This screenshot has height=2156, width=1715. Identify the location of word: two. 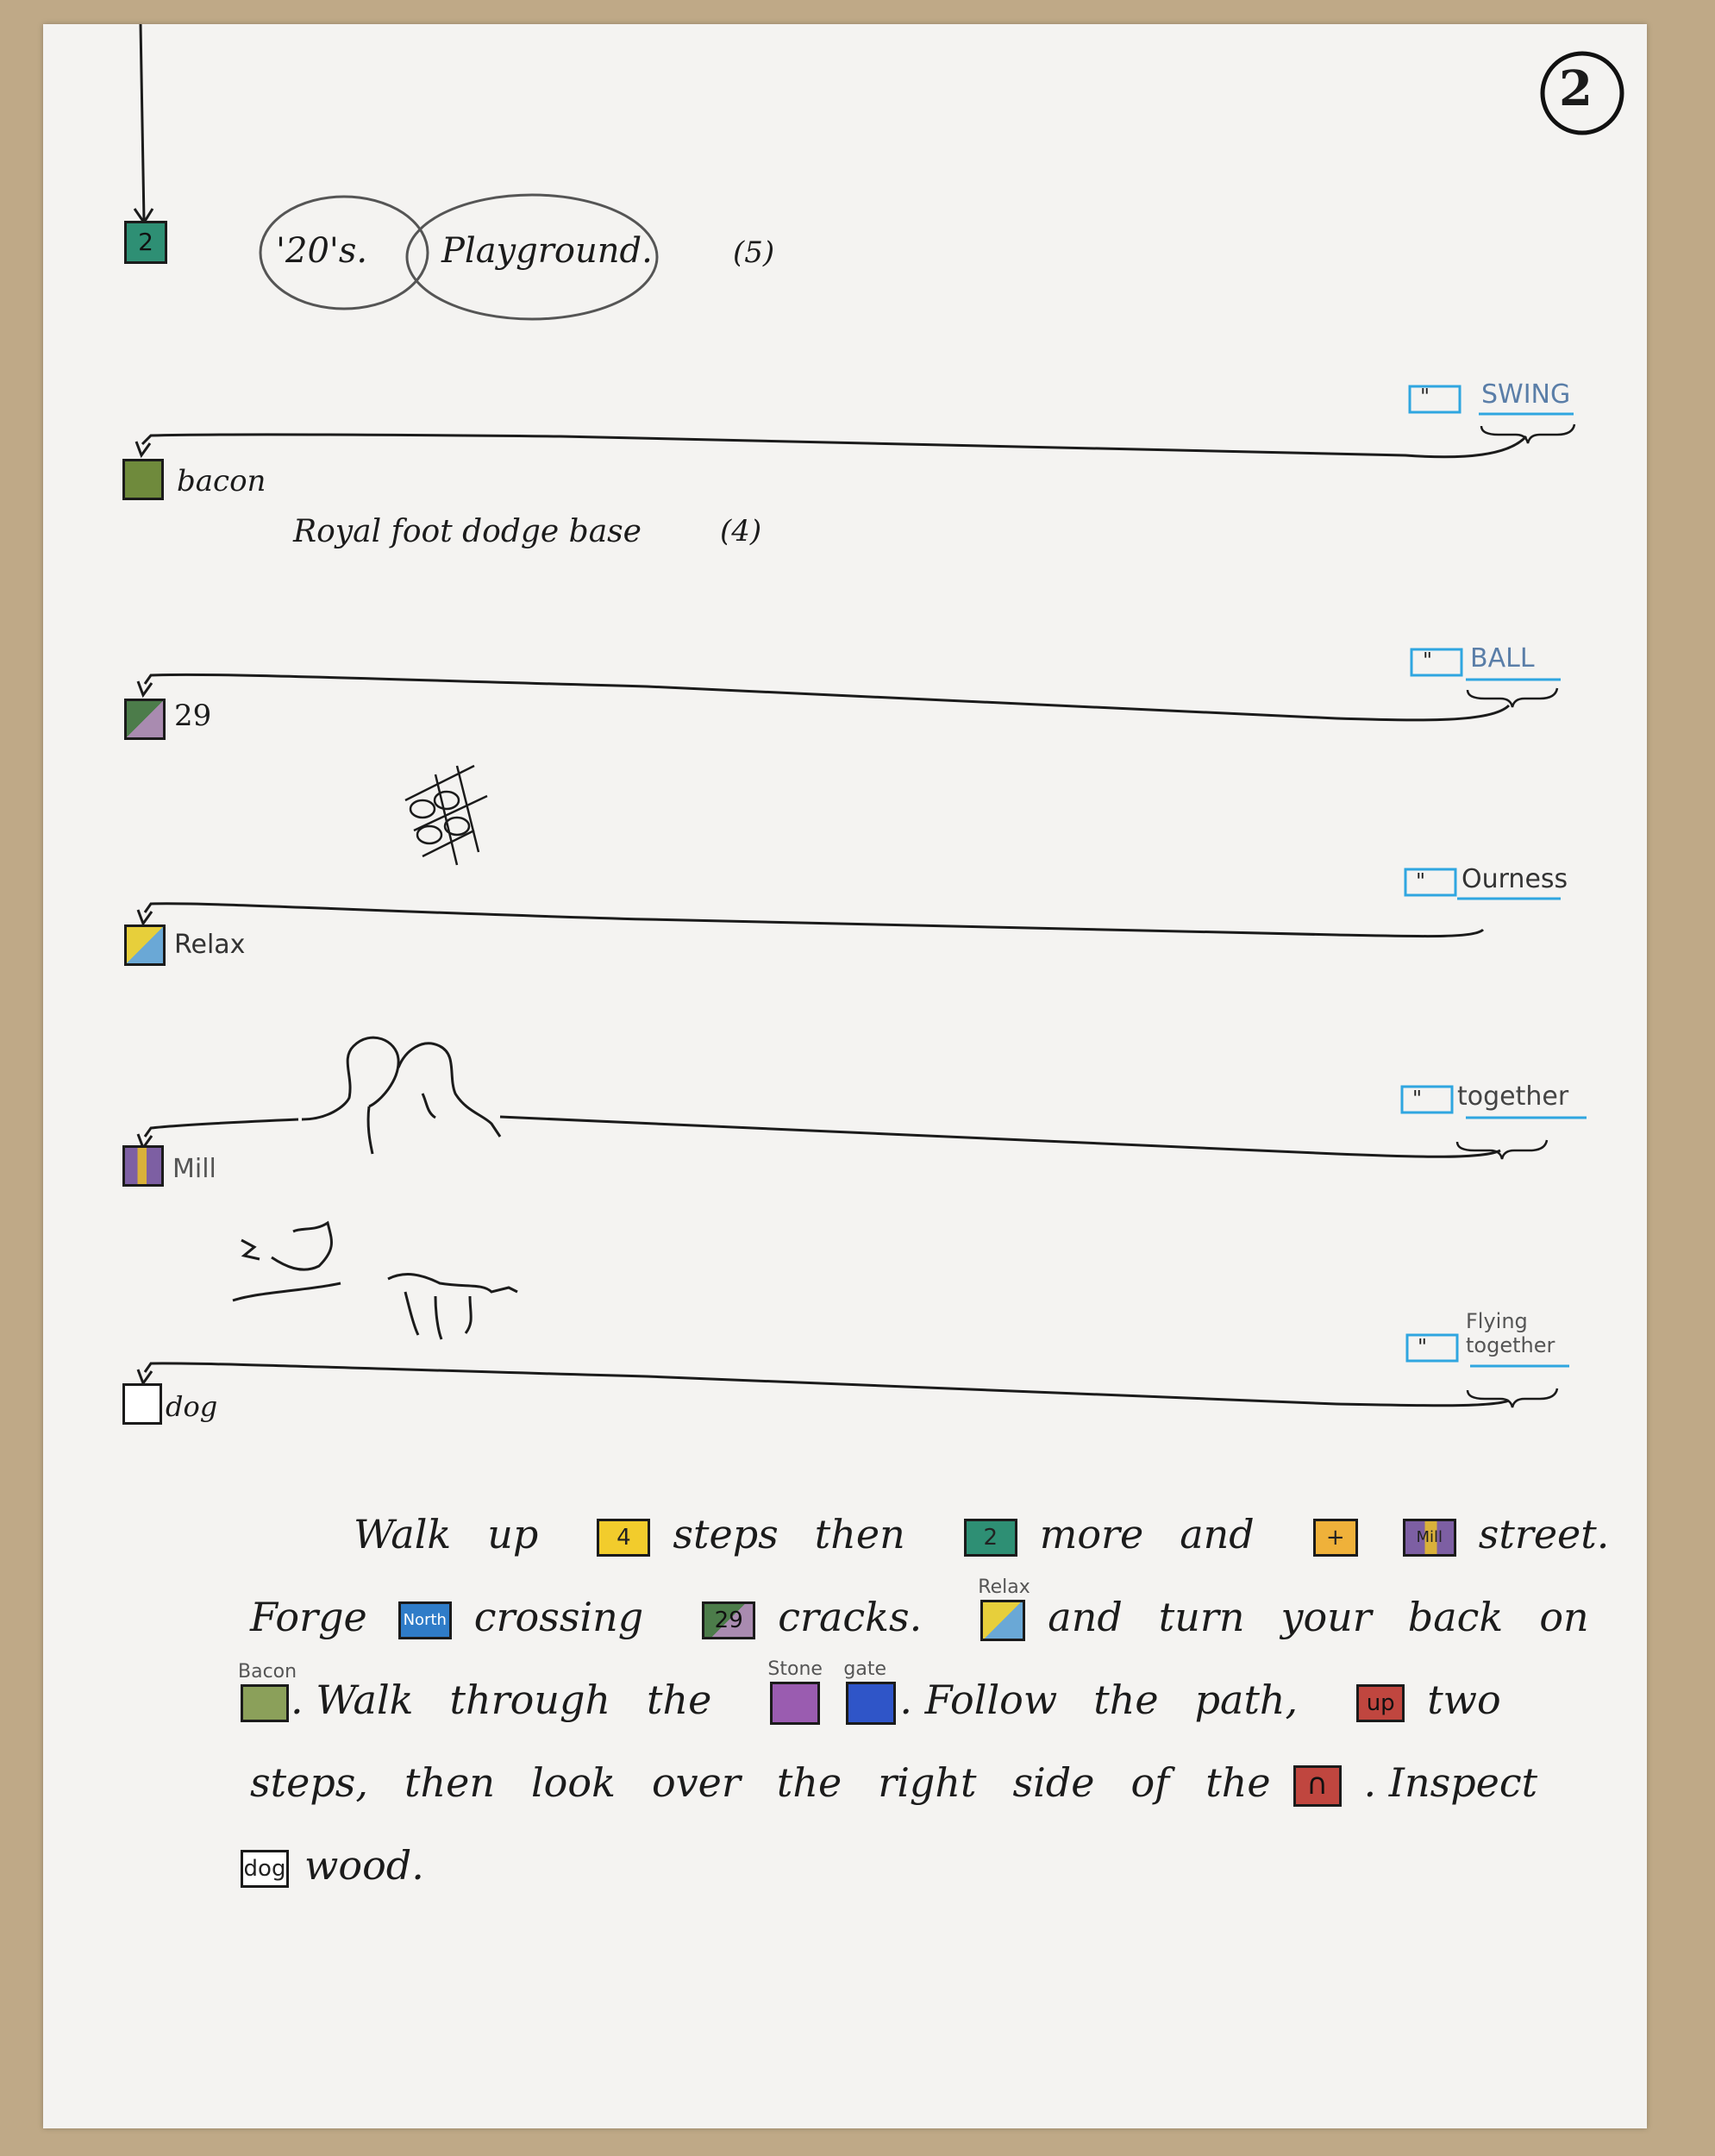
(1464, 1700).